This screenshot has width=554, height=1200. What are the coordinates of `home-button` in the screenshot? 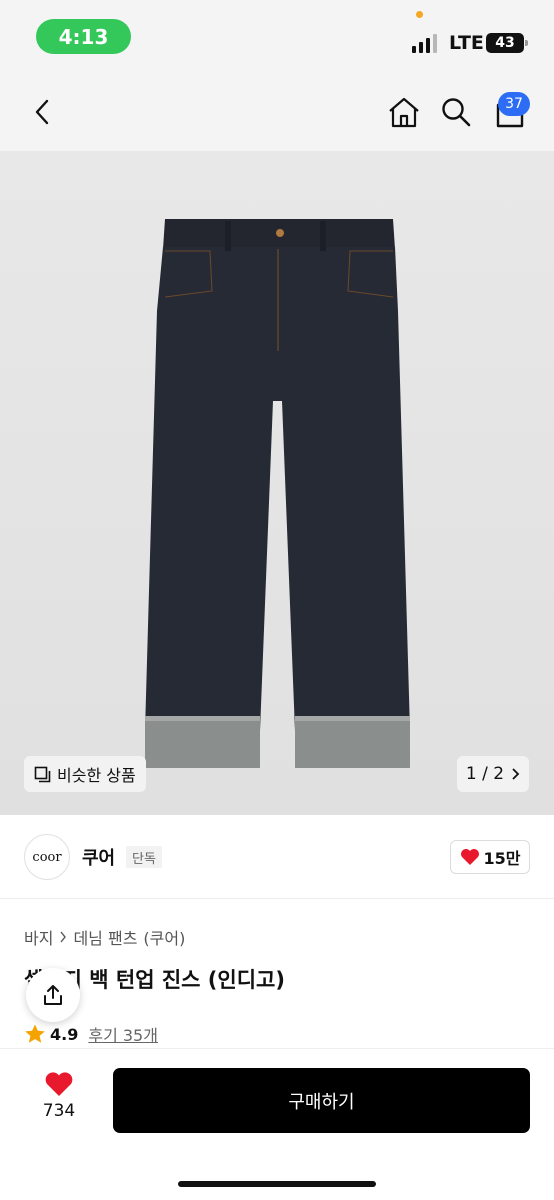 It's located at (404, 112).